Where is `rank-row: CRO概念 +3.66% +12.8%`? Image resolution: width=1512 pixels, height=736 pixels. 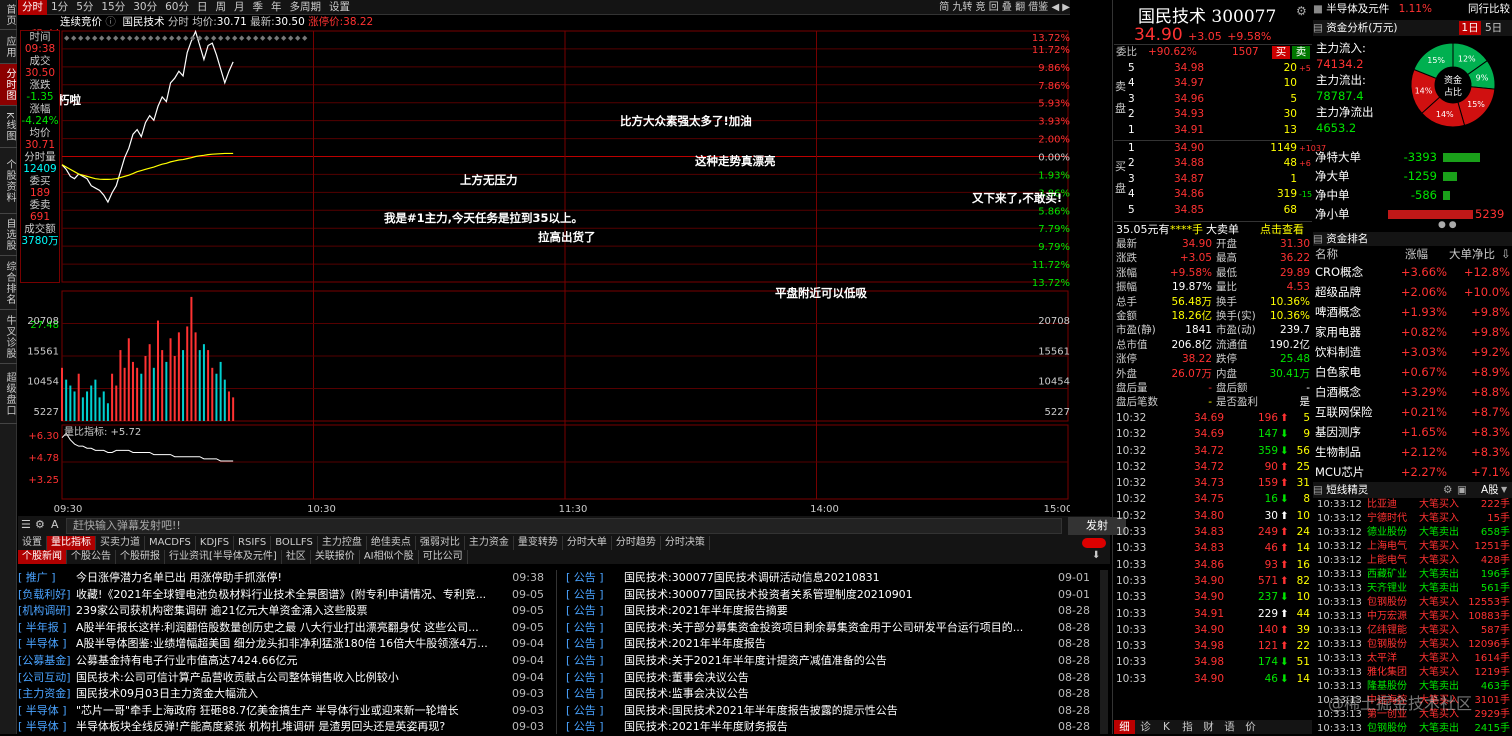 rank-row: CRO概念 +3.66% +12.8% is located at coordinates (1412, 272).